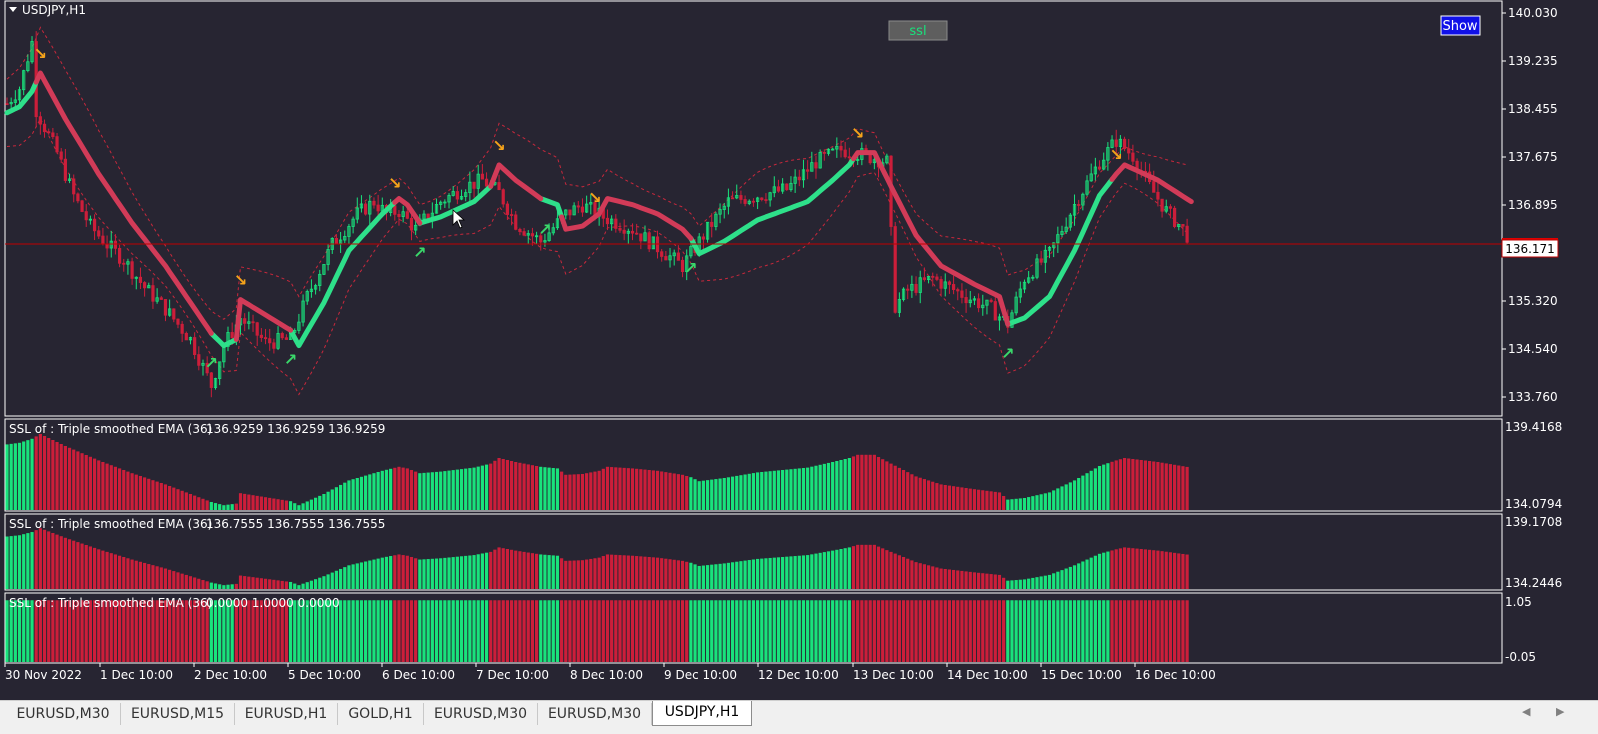 This screenshot has width=1598, height=734. What do you see at coordinates (1460, 25) in the screenshot?
I see `show-button: Show` at bounding box center [1460, 25].